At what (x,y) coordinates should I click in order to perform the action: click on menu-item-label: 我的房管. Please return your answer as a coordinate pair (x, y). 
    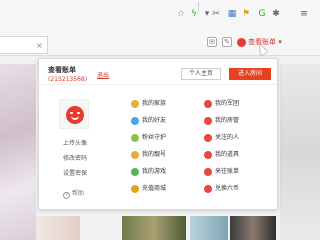
    Looking at the image, I should click on (227, 120).